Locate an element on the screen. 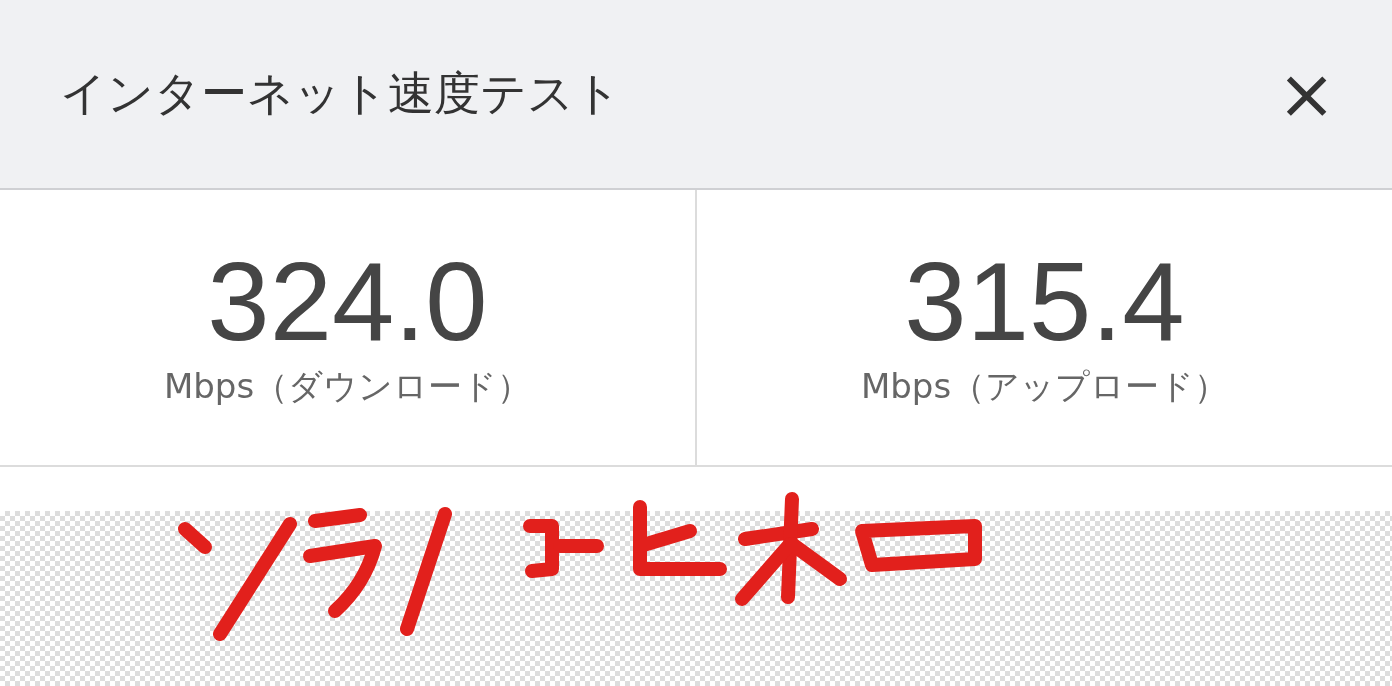 This screenshot has height=686, width=1392. close-button: × is located at coordinates (1306, 94).